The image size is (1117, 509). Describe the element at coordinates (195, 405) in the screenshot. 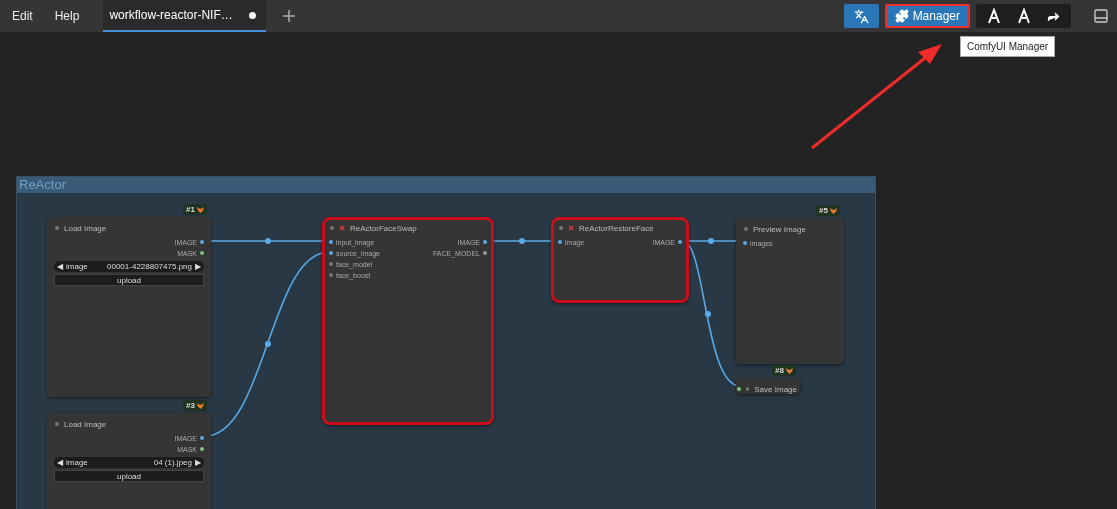

I see `node-badge: #3` at that location.